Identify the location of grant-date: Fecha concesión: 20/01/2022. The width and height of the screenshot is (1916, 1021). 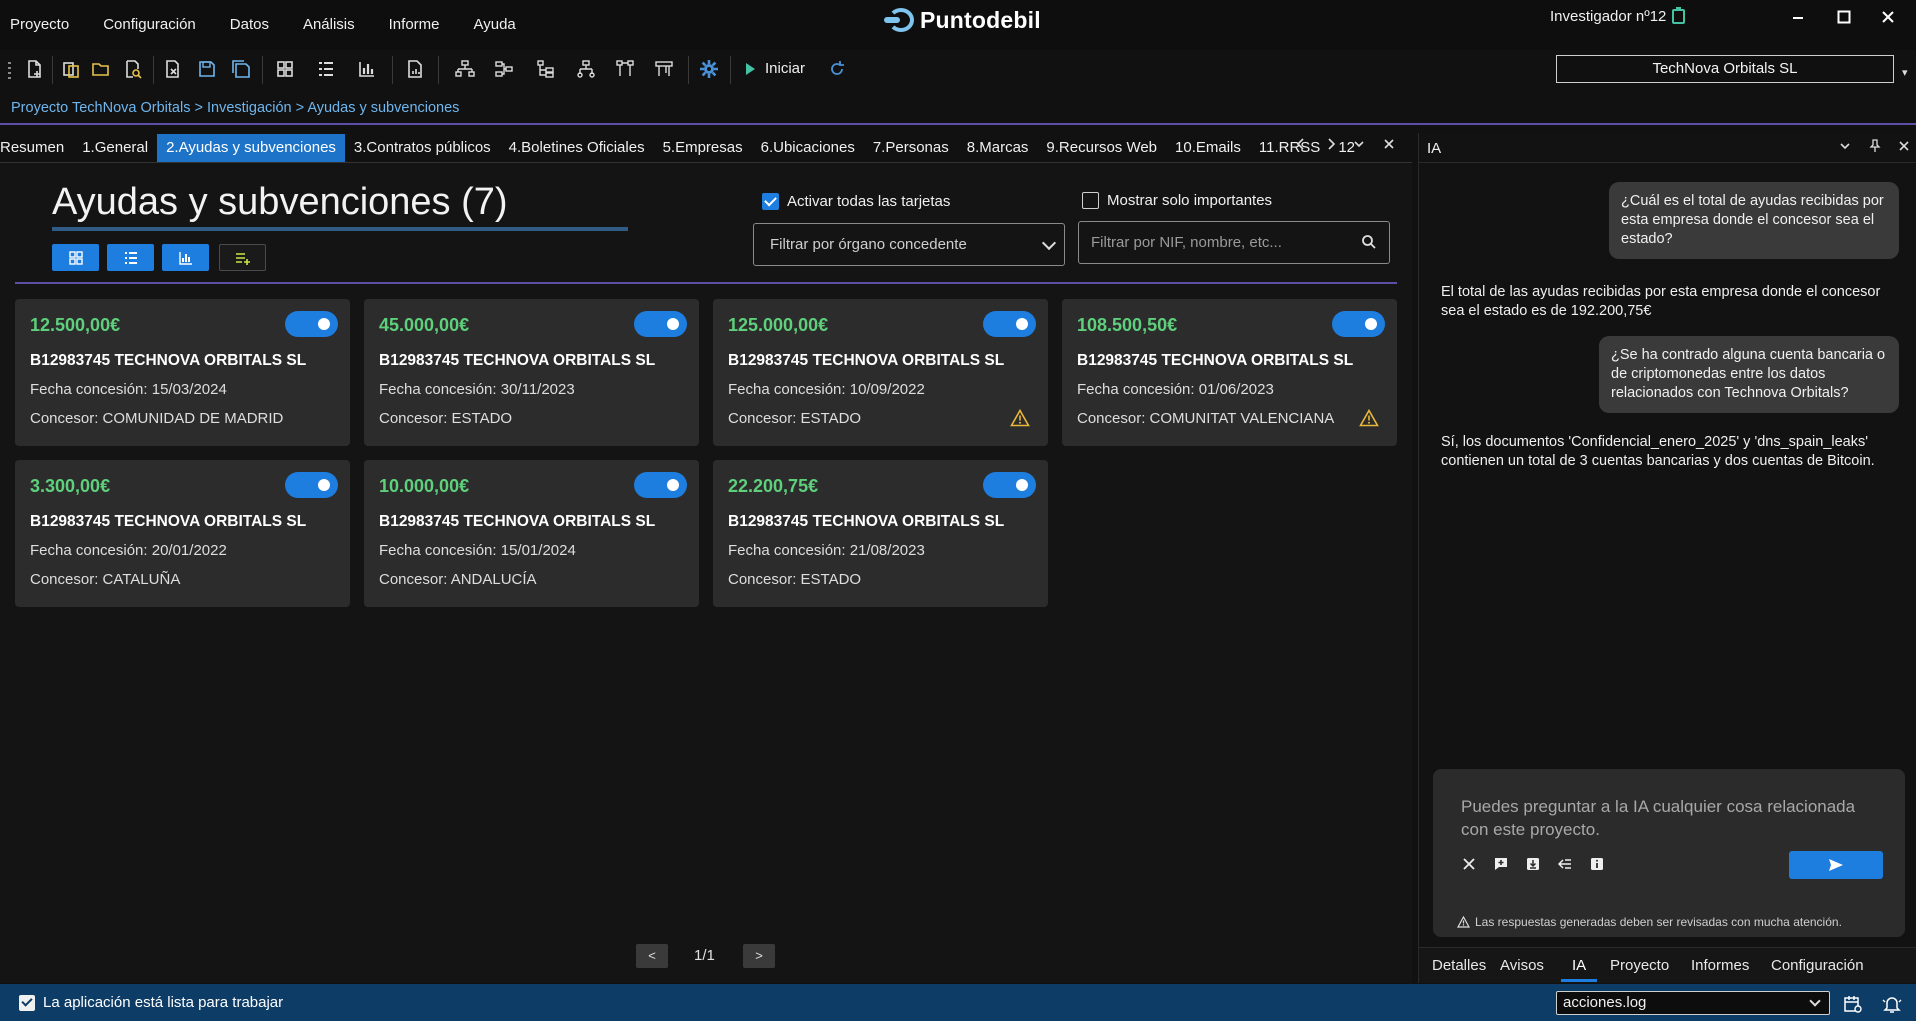
(128, 550).